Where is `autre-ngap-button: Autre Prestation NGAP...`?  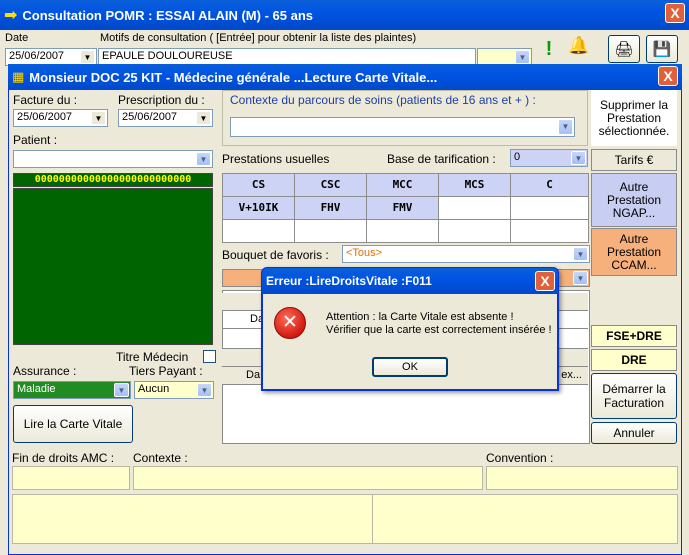
autre-ngap-button: Autre Prestation NGAP... is located at coordinates (634, 200).